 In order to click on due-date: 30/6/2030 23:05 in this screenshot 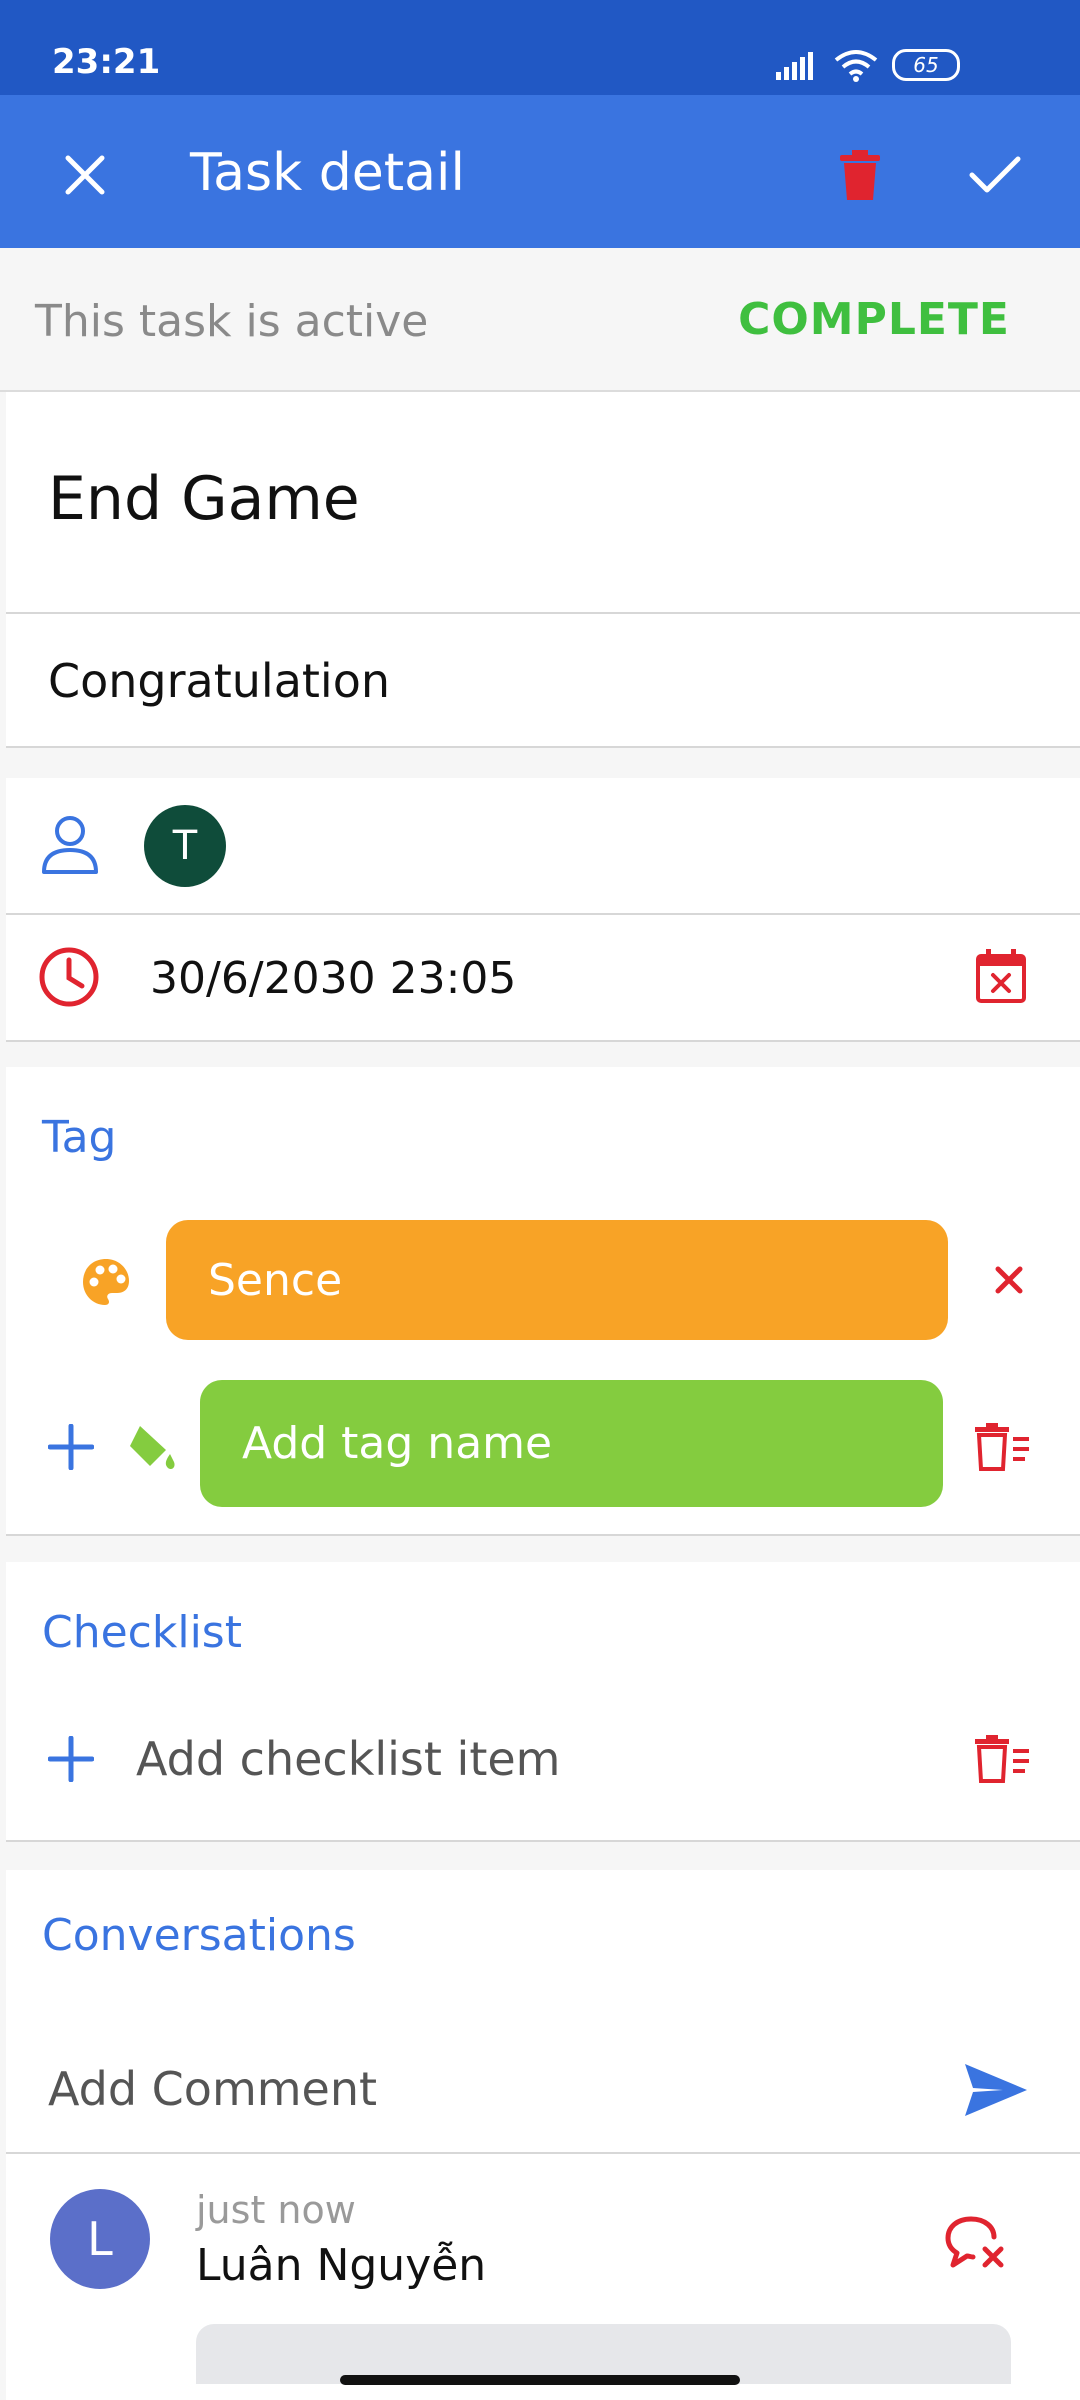, I will do `click(333, 978)`.